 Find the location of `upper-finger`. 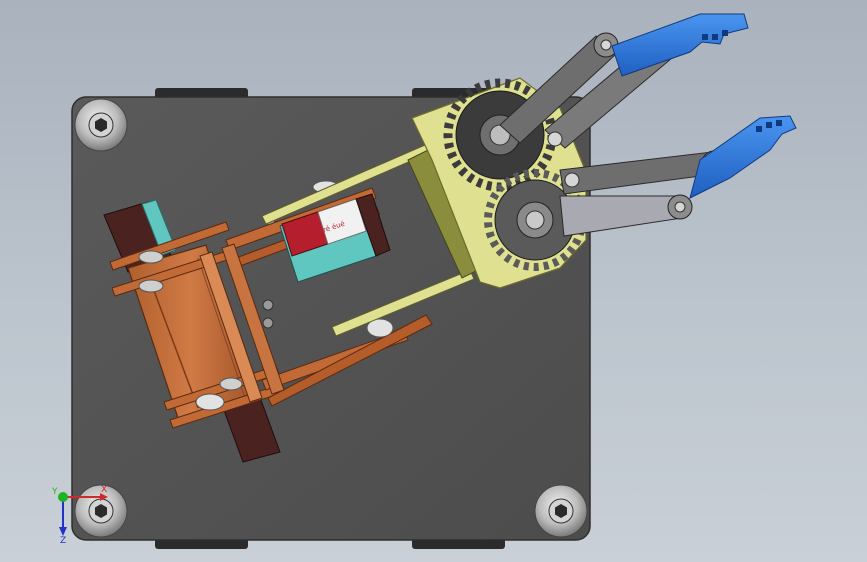

upper-finger is located at coordinates (680, 45).